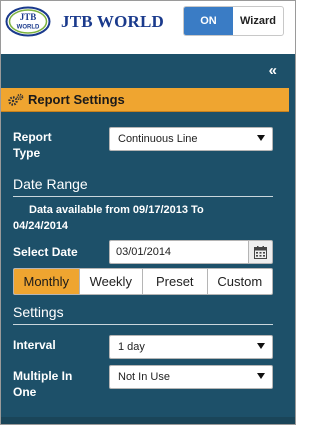  Describe the element at coordinates (191, 377) in the screenshot. I see `multiple-in-one-select: Not In Use` at that location.